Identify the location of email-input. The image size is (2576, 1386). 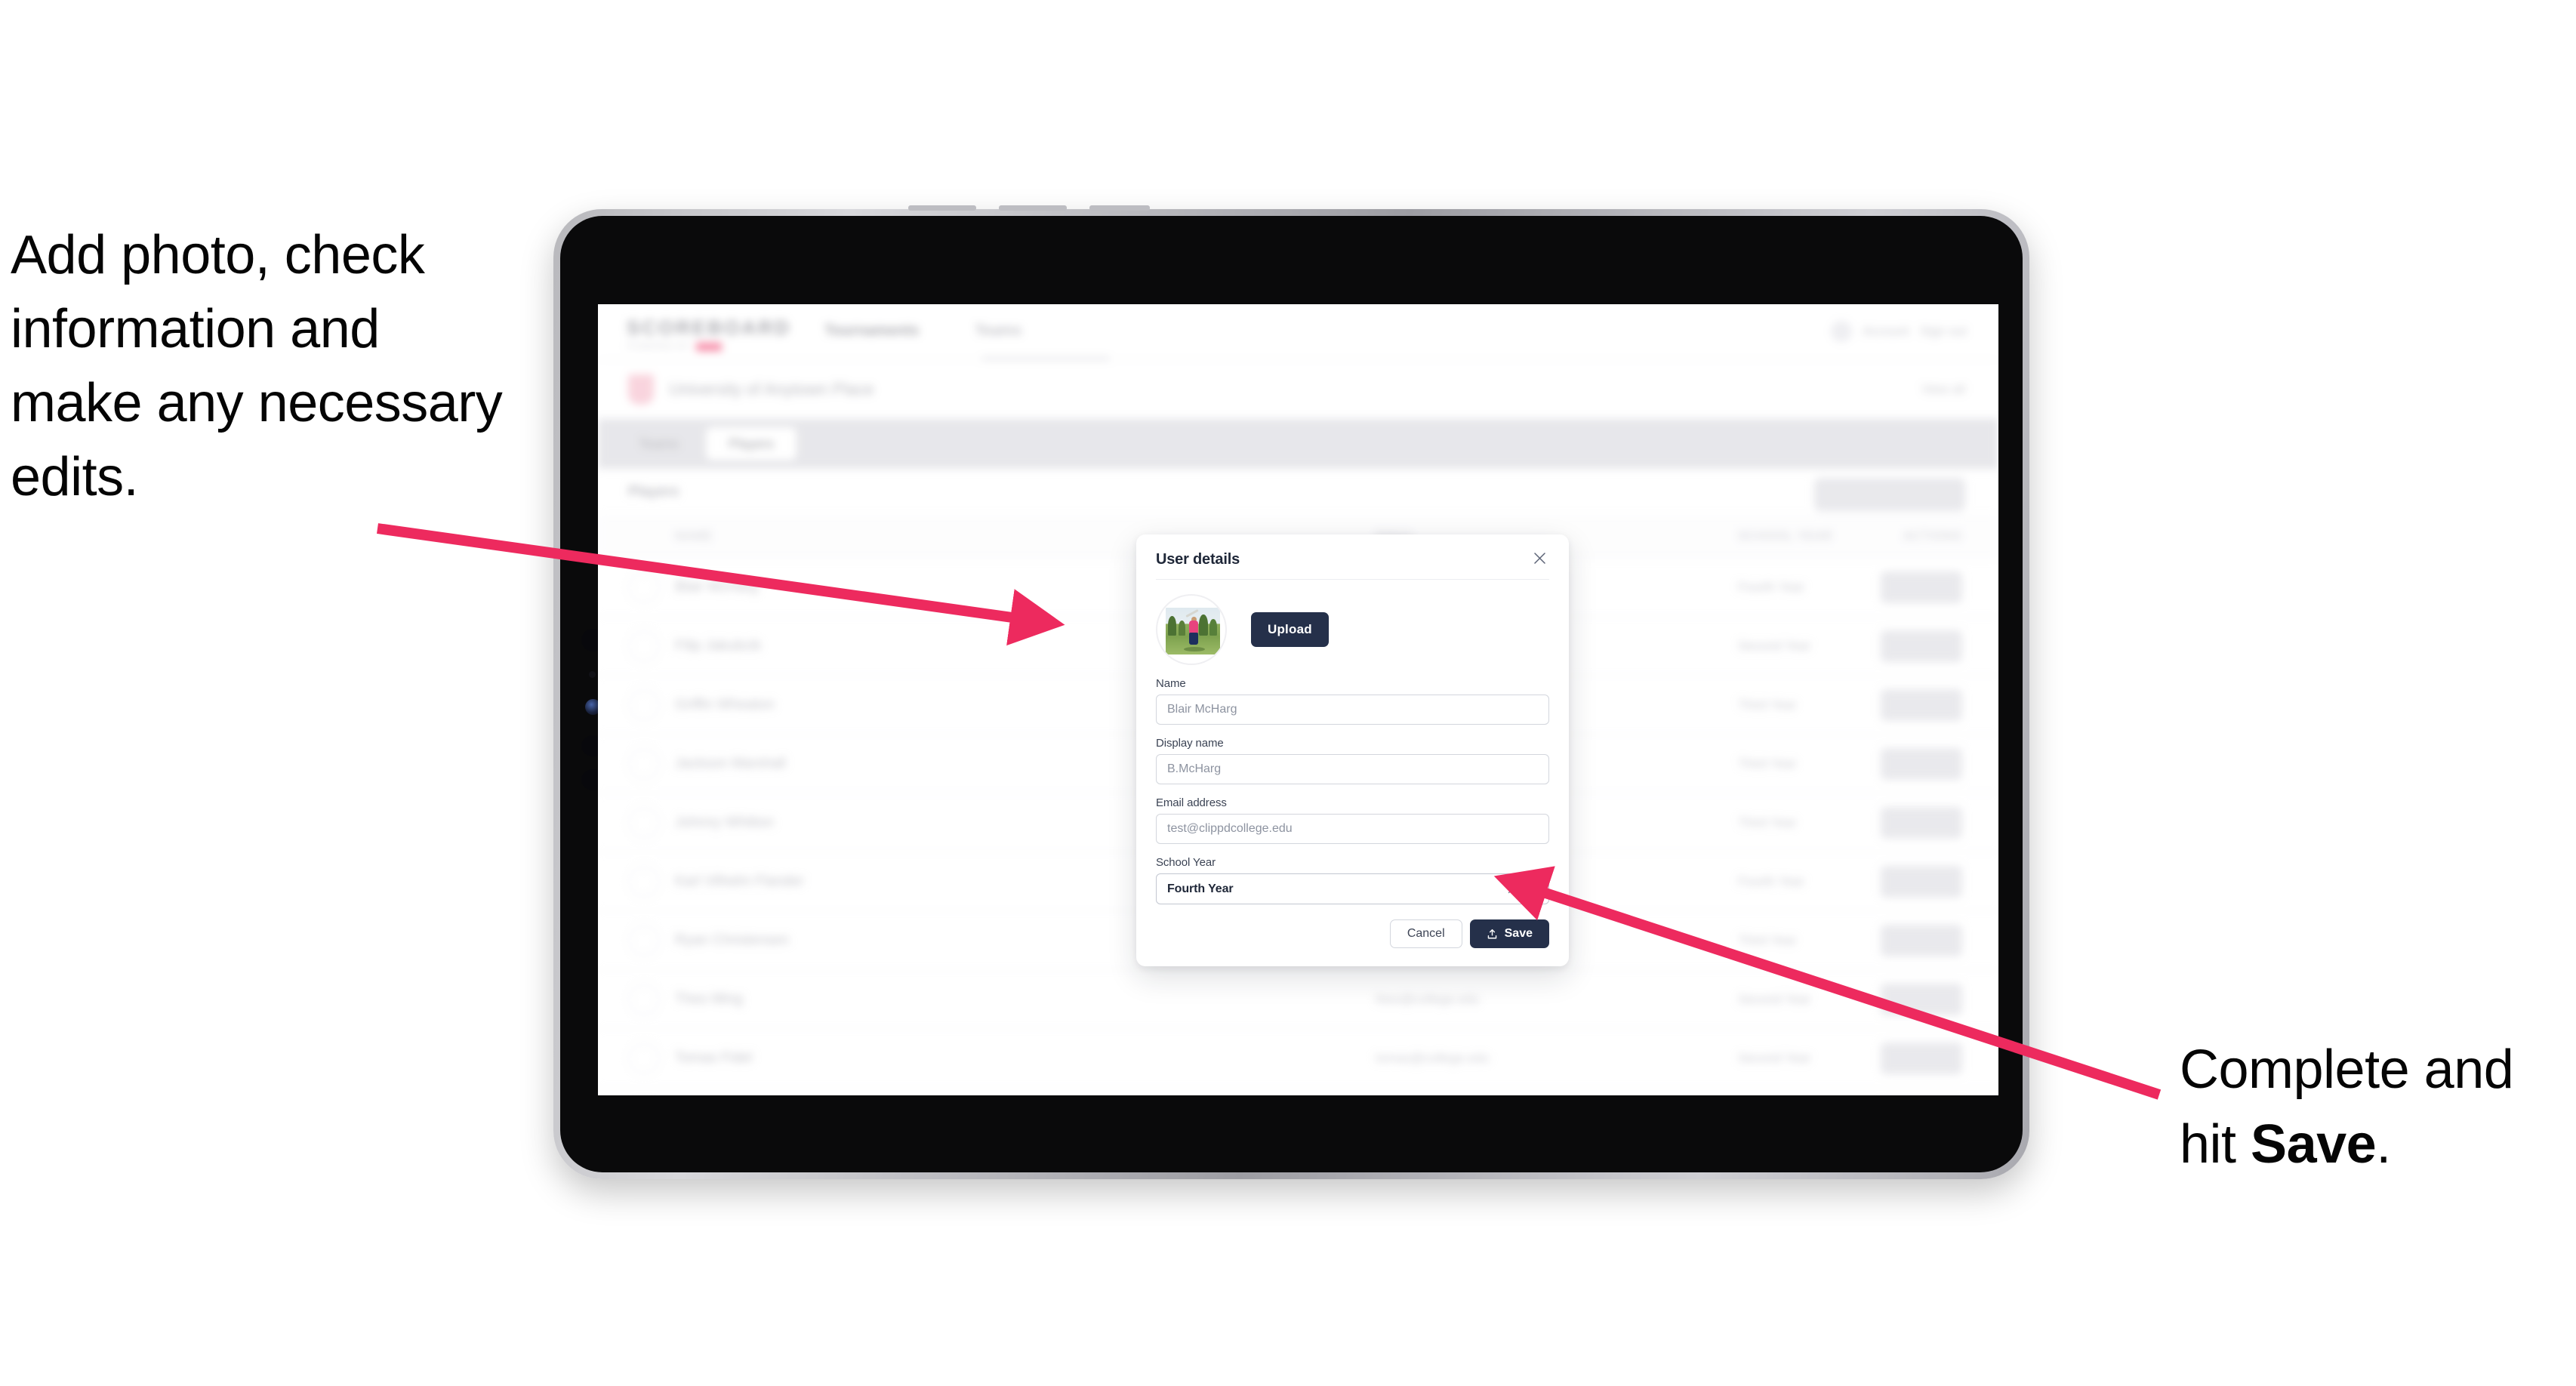
(1352, 829).